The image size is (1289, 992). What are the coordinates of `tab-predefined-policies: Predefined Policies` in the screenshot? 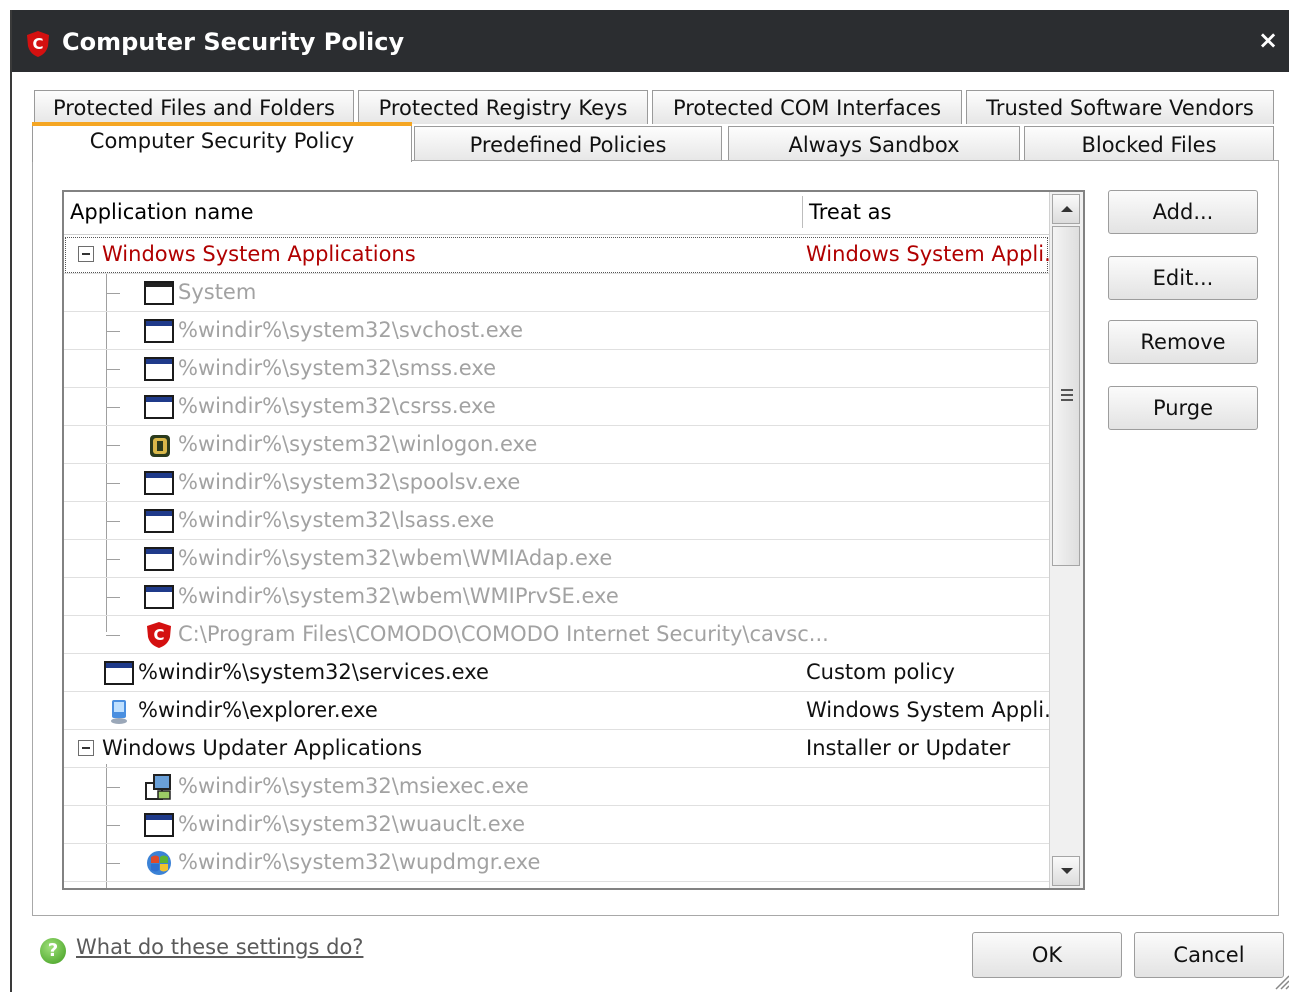 It's located at (568, 144).